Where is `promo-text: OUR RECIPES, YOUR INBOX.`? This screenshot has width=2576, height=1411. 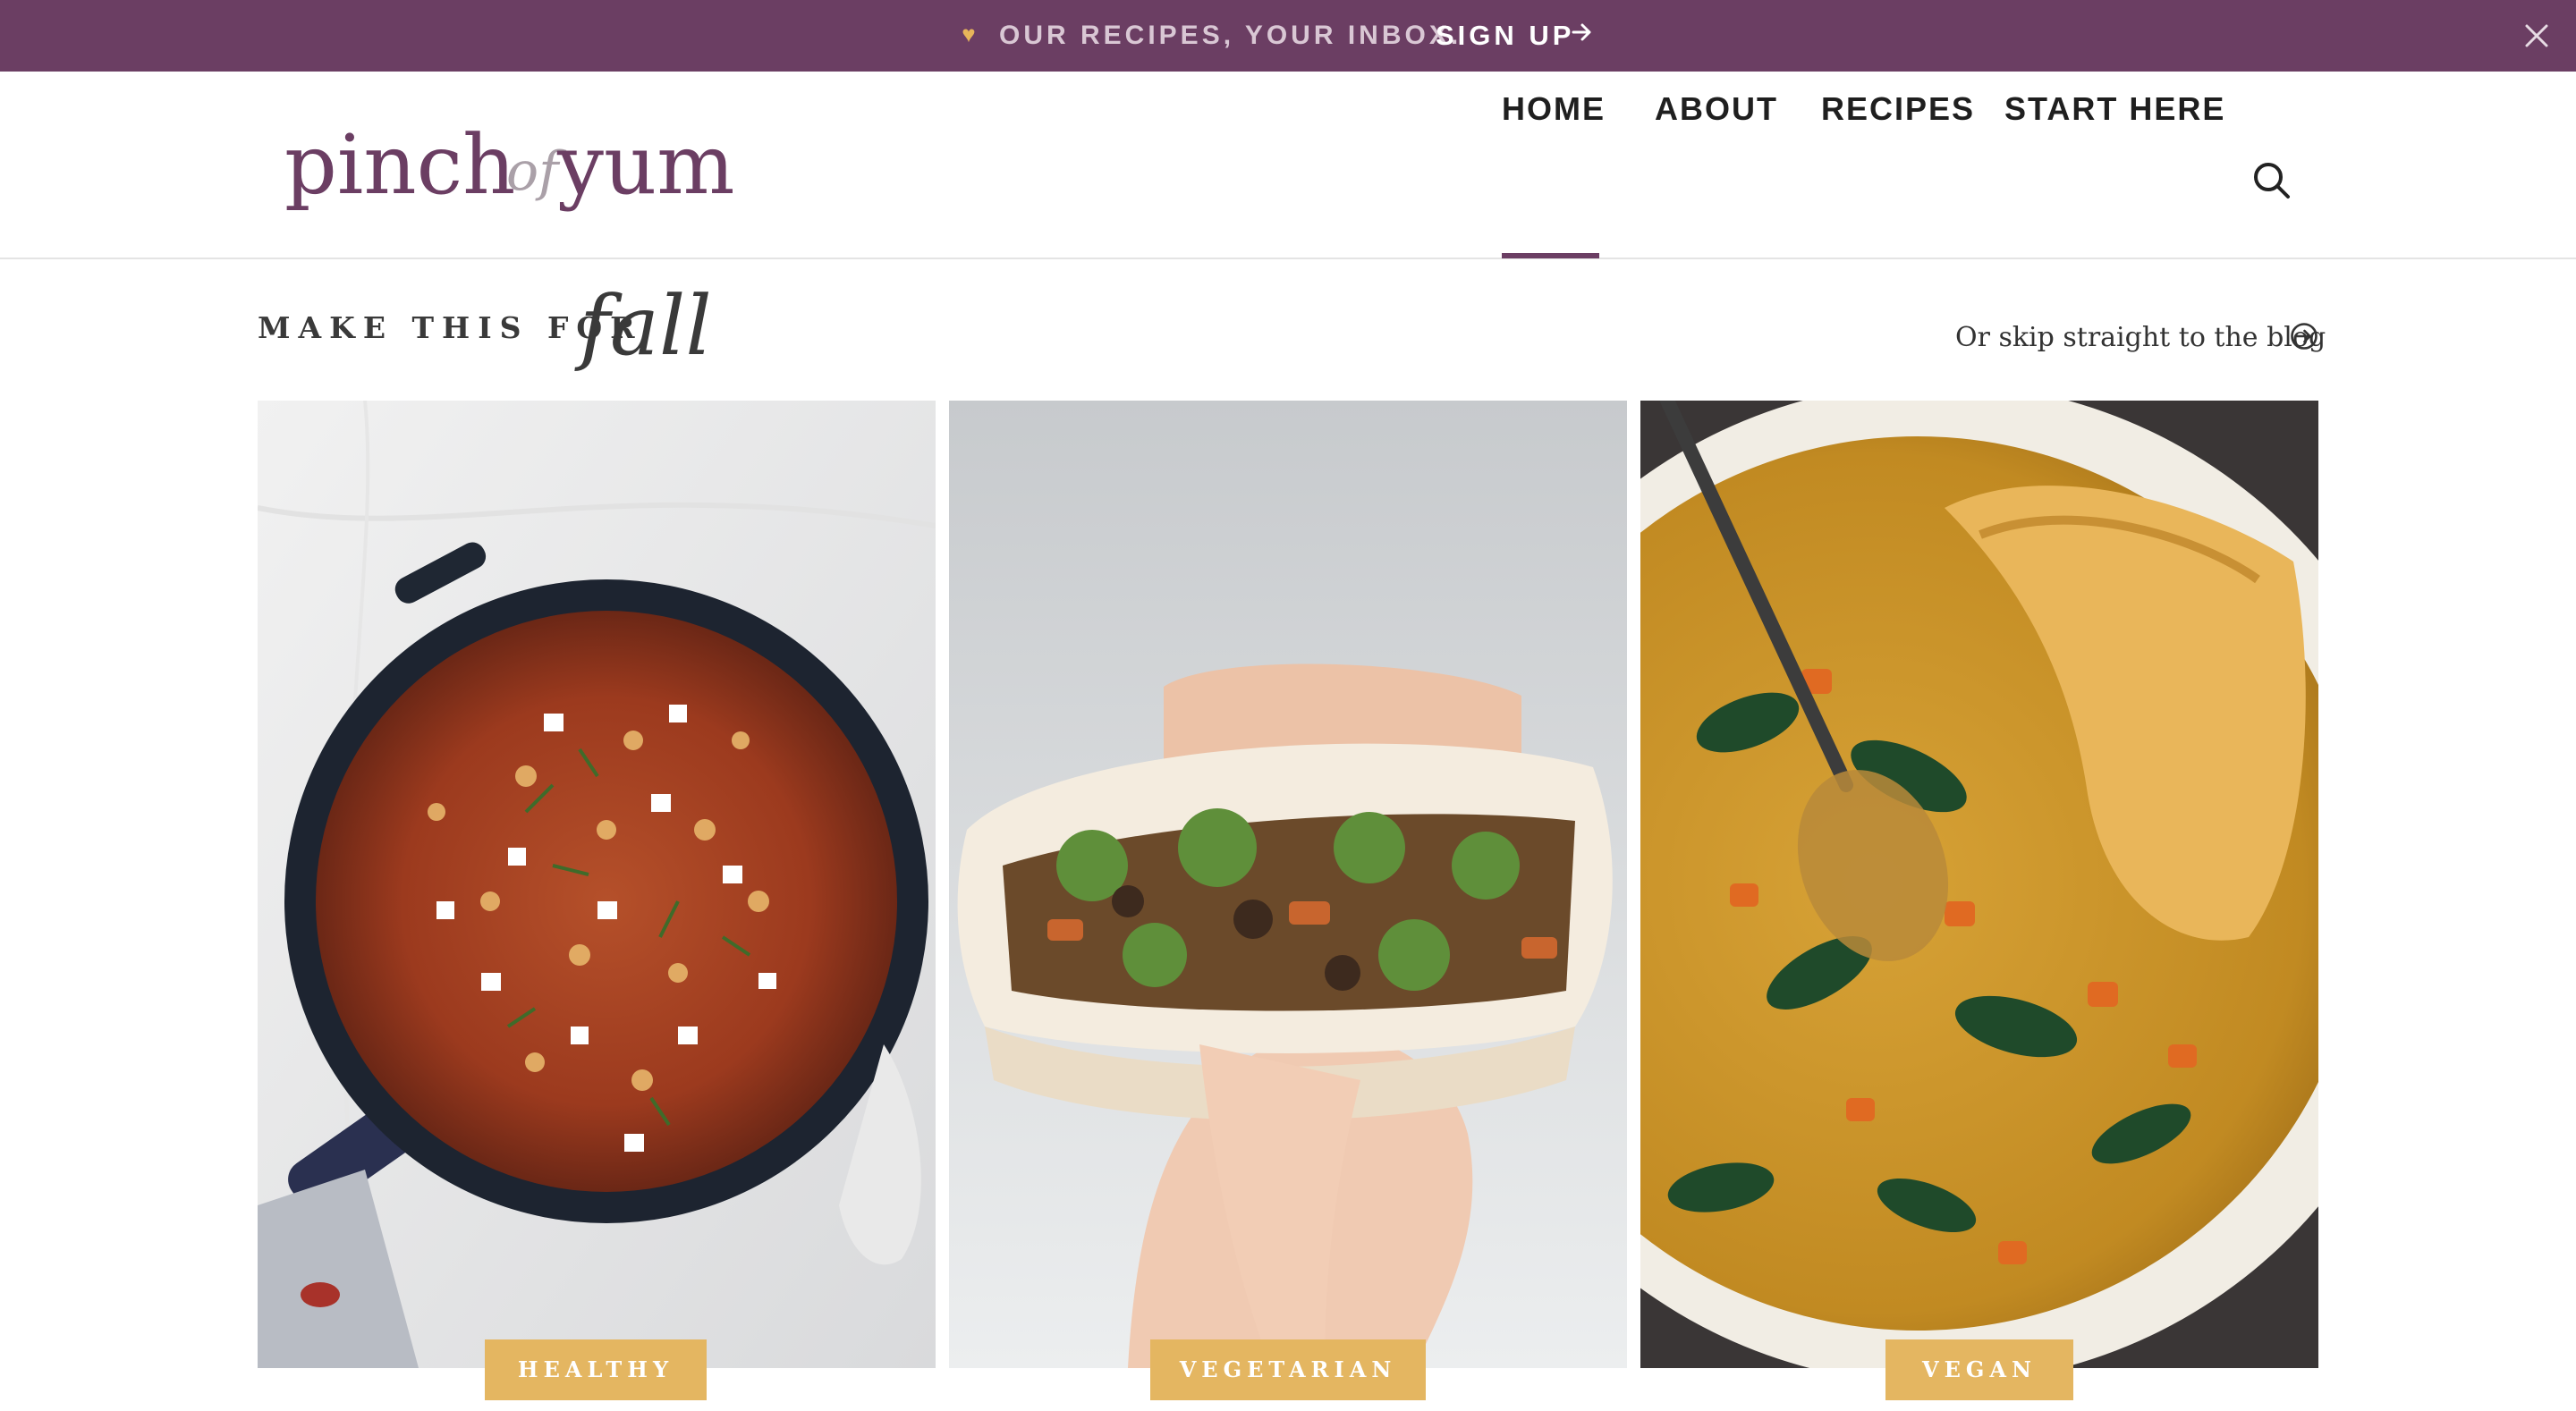
promo-text: OUR RECIPES, YOUR INBOX. is located at coordinates (1230, 35).